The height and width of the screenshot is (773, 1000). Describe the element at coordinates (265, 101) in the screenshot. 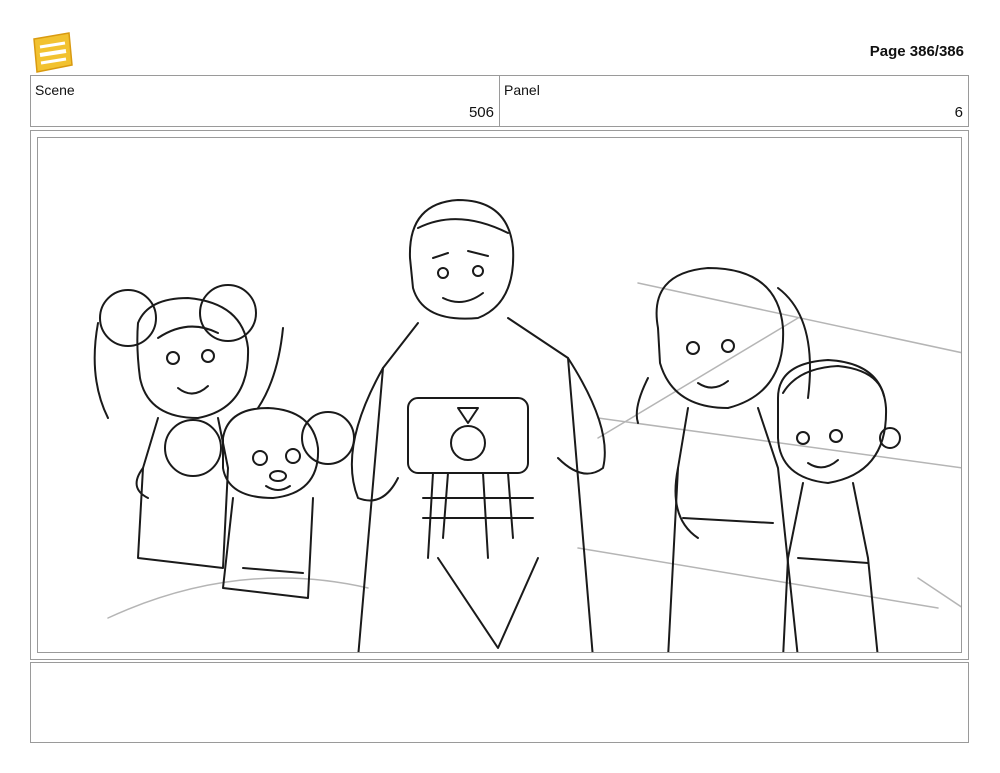

I see `scene-cell: Scene 506` at that location.